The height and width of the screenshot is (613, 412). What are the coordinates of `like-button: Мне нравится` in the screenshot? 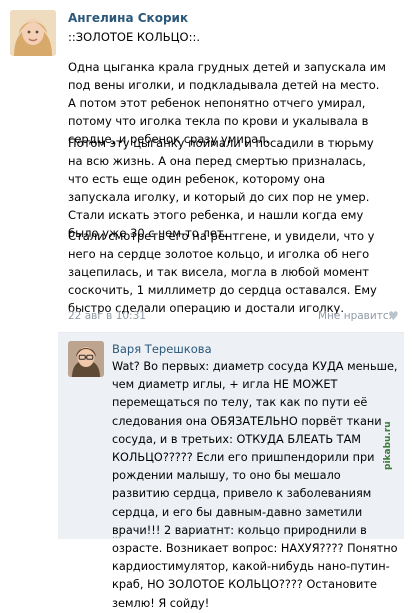 It's located at (356, 316).